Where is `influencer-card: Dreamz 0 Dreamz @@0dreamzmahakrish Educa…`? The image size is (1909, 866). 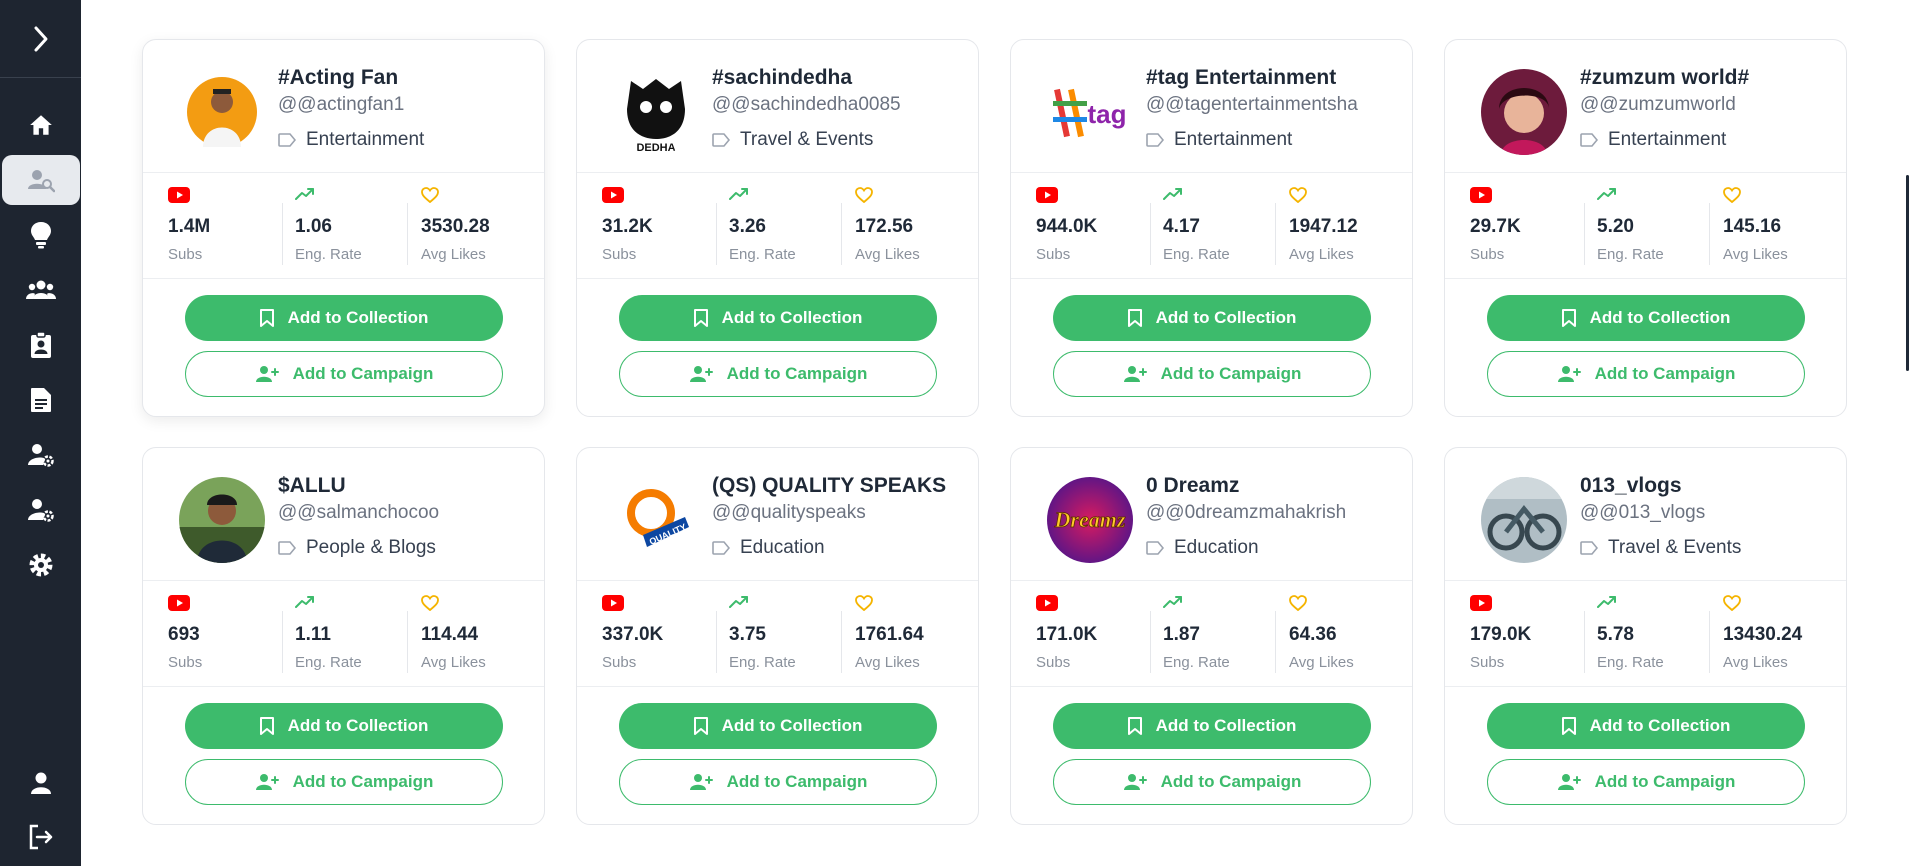 influencer-card: Dreamz 0 Dreamz @@0dreamzmahakrish Educa… is located at coordinates (1211, 636).